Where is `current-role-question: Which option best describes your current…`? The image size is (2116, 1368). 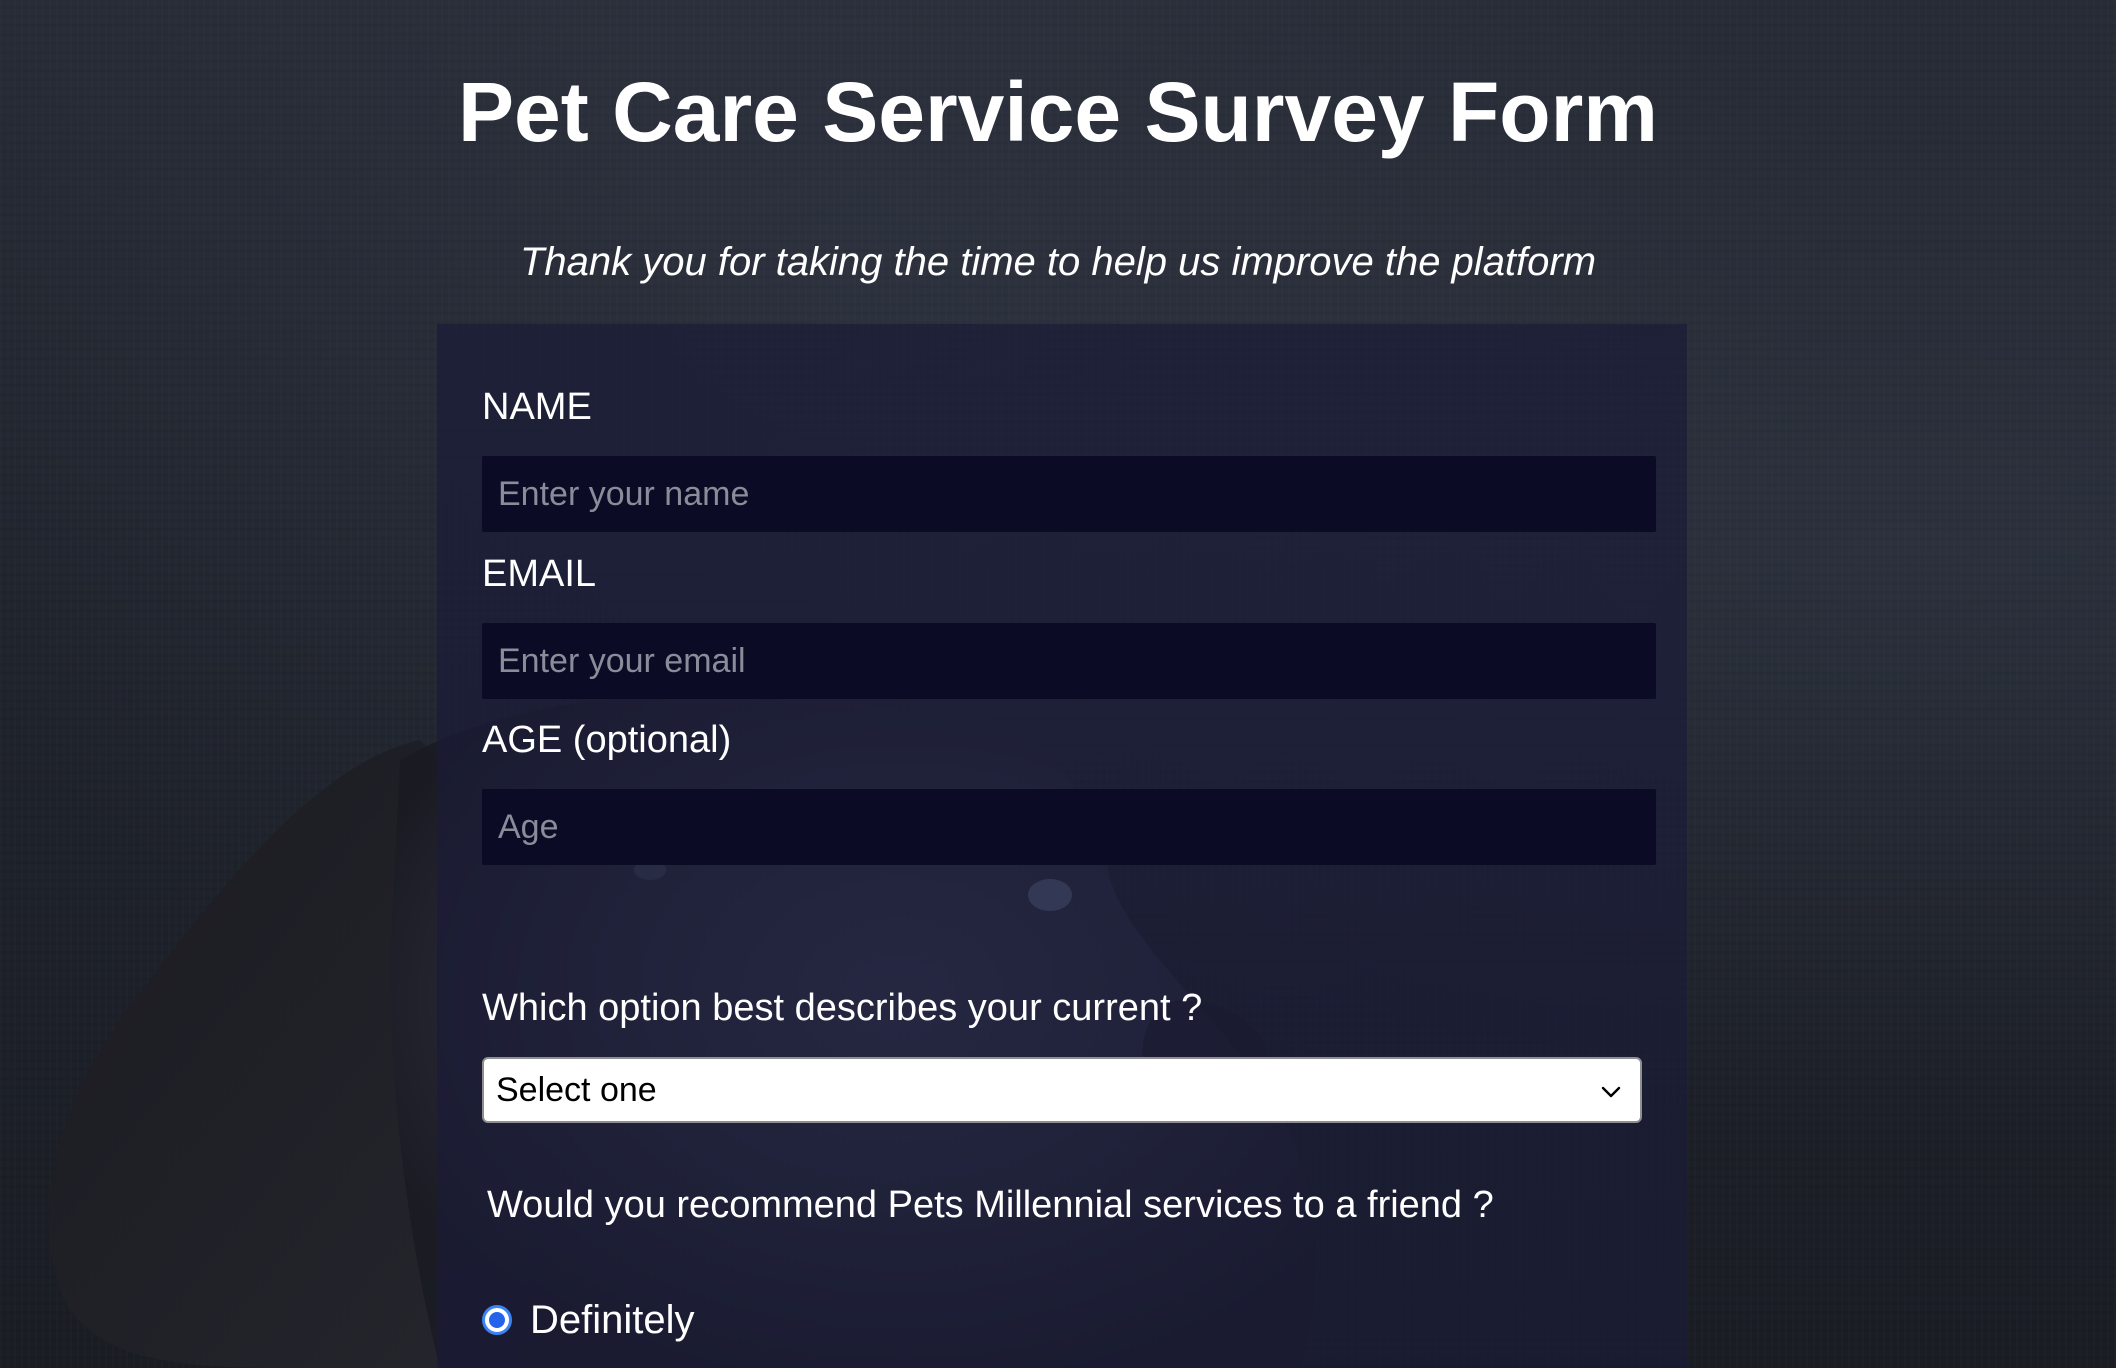 current-role-question: Which option best describes your current… is located at coordinates (842, 1008).